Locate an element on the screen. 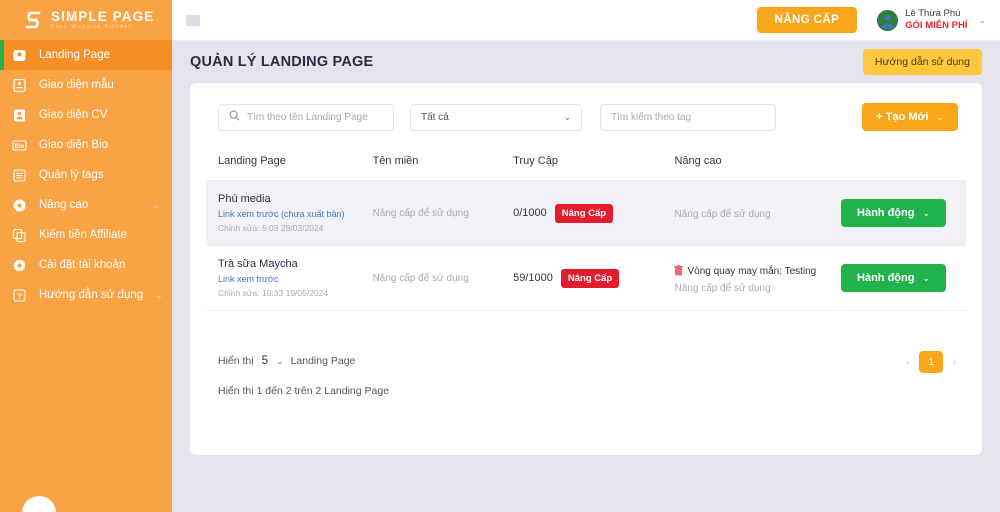 Image resolution: width=1000 pixels, height=512 pixels. tag-search-placeholder: Tìm kiếm theo tag is located at coordinates (651, 117).